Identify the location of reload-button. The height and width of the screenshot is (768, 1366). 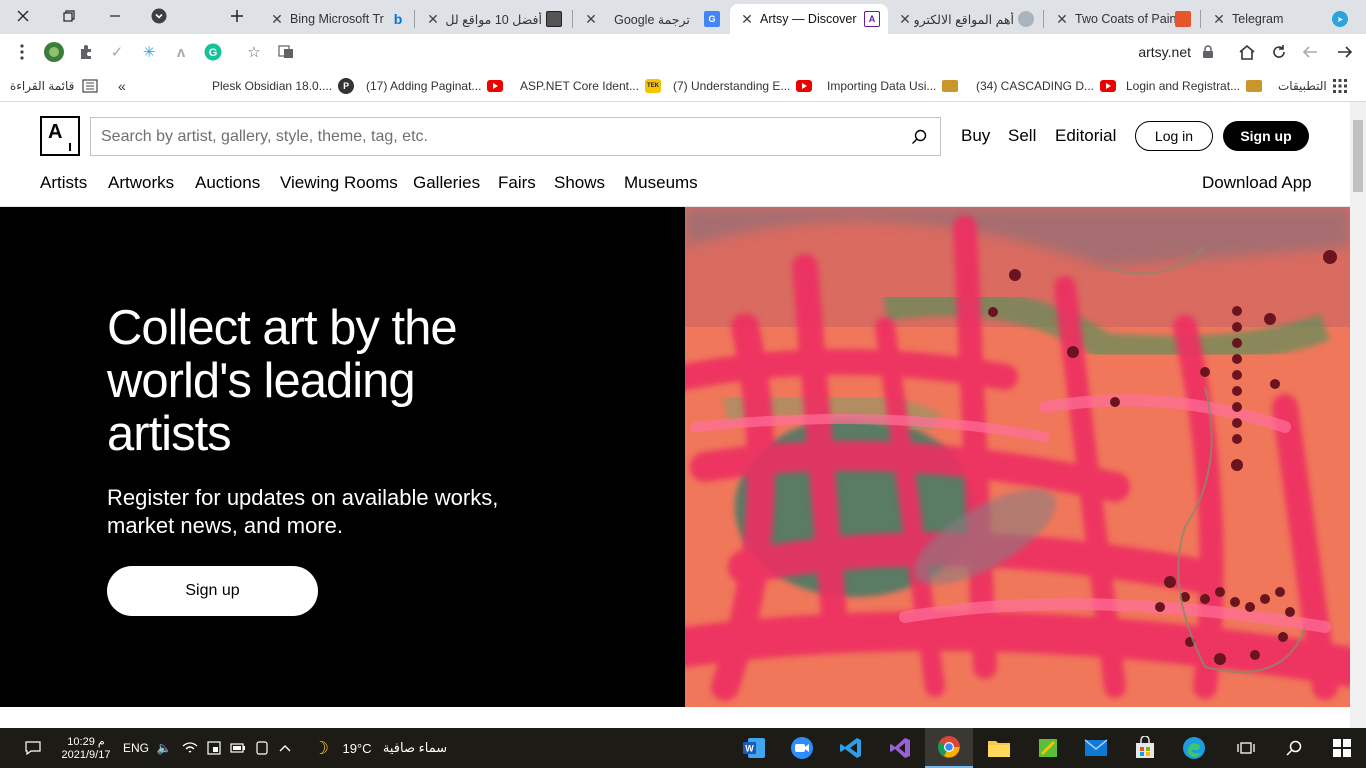
(1279, 52).